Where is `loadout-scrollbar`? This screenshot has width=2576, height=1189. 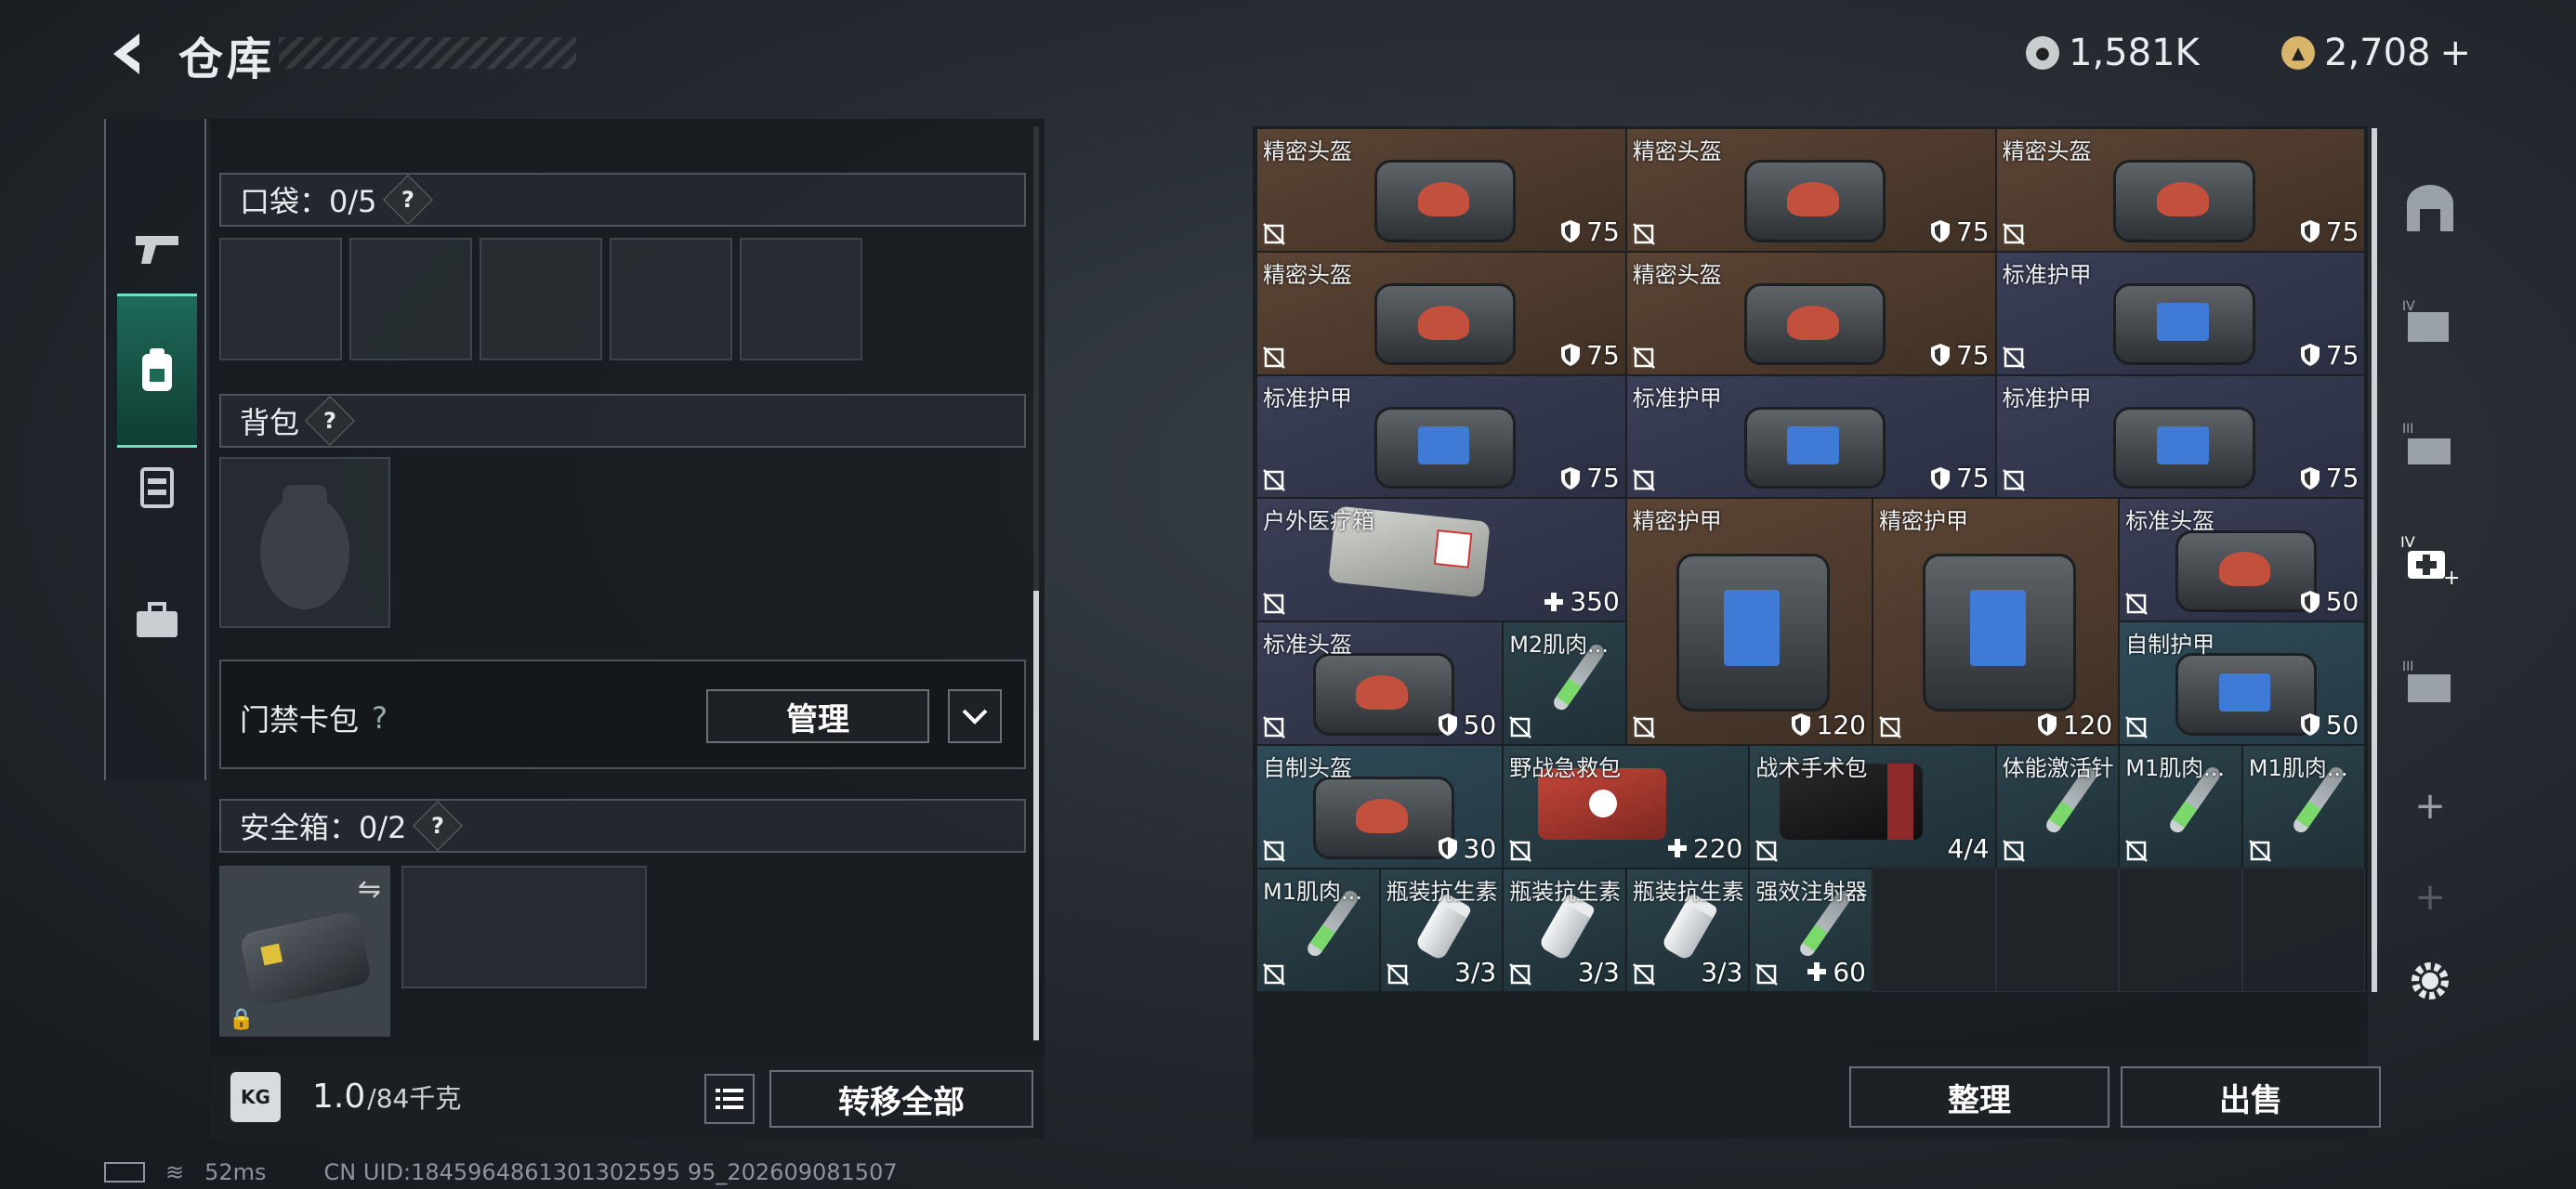 loadout-scrollbar is located at coordinates (1036, 583).